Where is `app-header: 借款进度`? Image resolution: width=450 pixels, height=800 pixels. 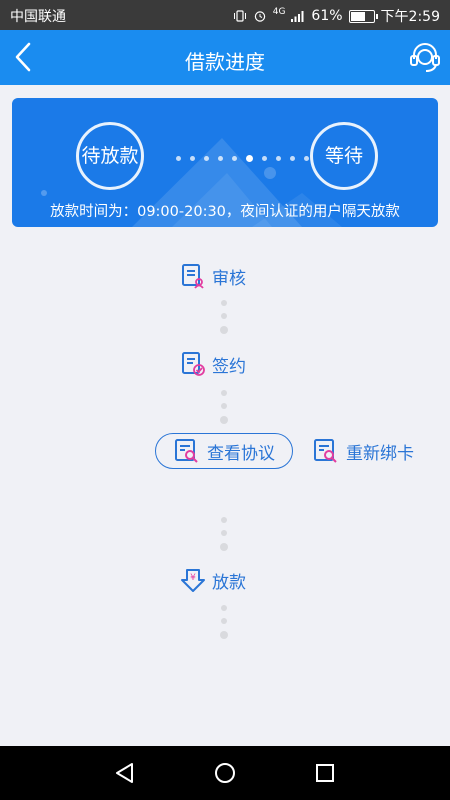
app-header: 借款进度 is located at coordinates (225, 57).